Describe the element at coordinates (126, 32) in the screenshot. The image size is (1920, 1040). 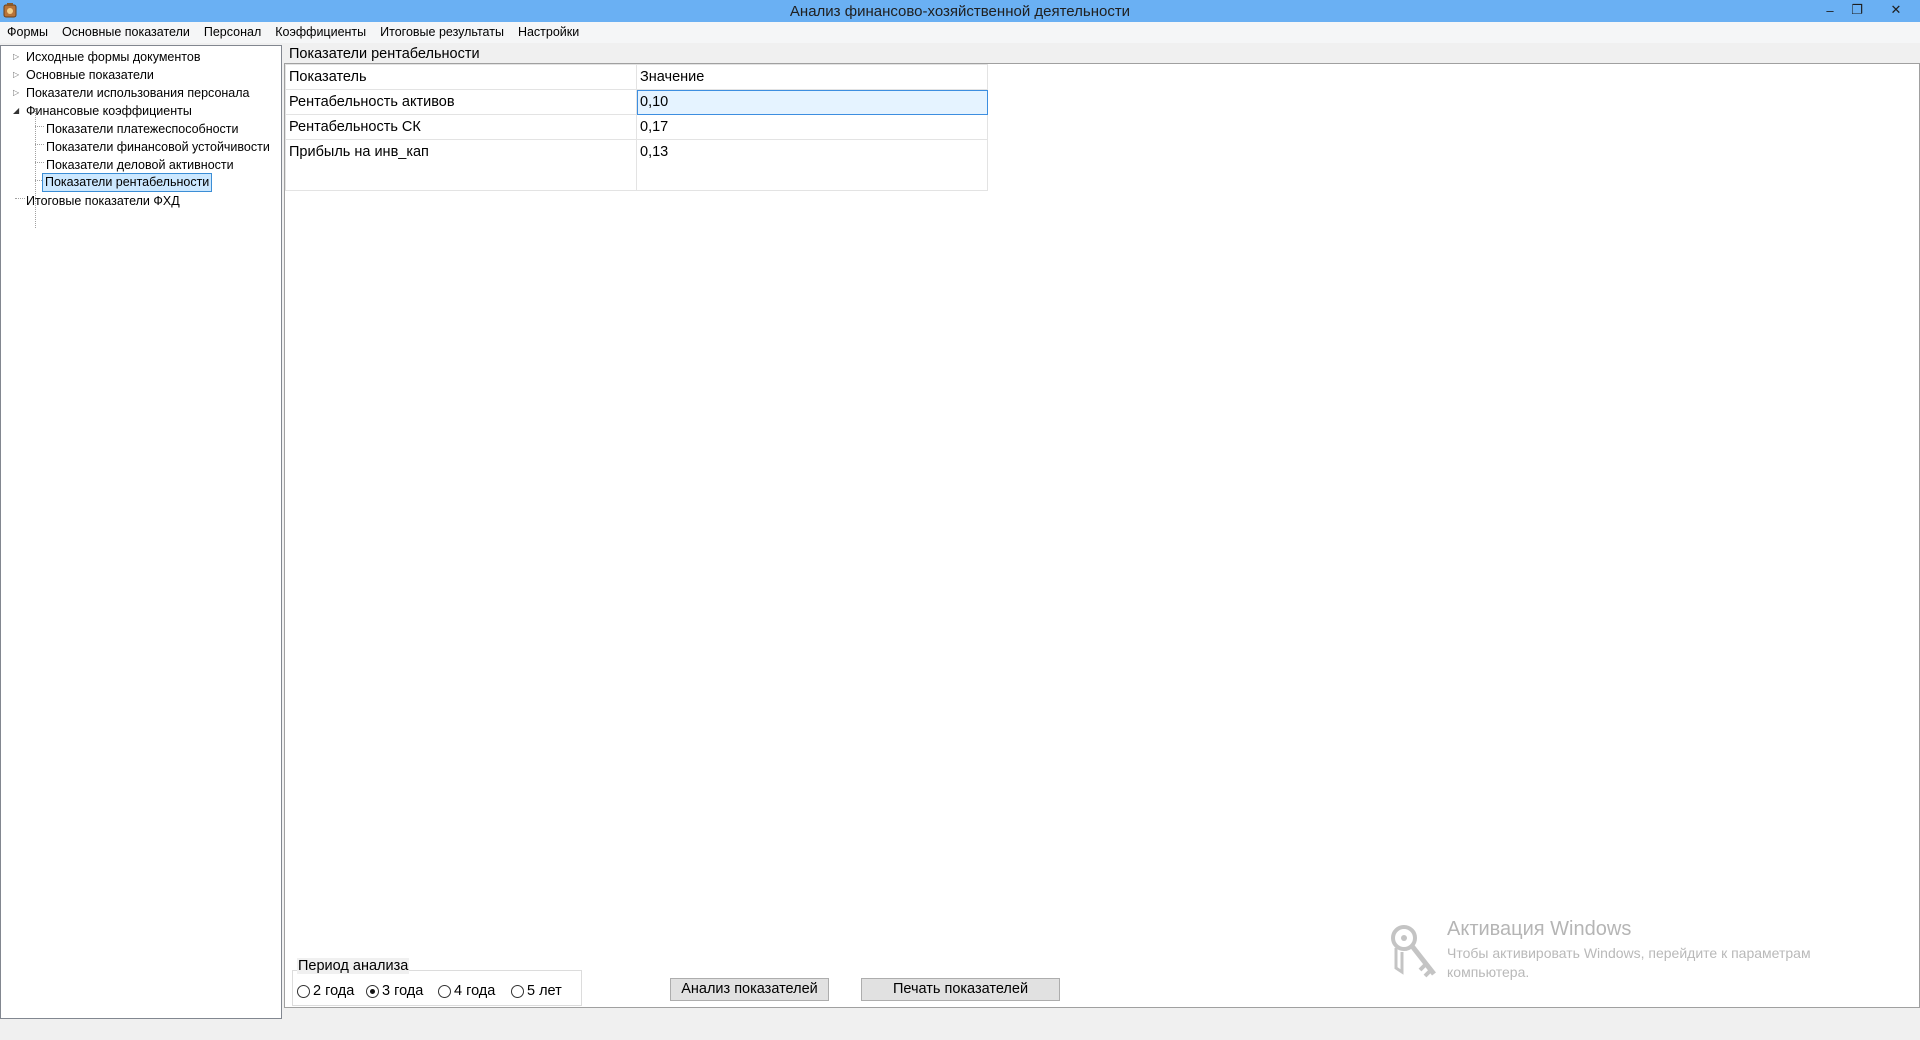
I see `menu-main-indicators: Основные показатели` at that location.